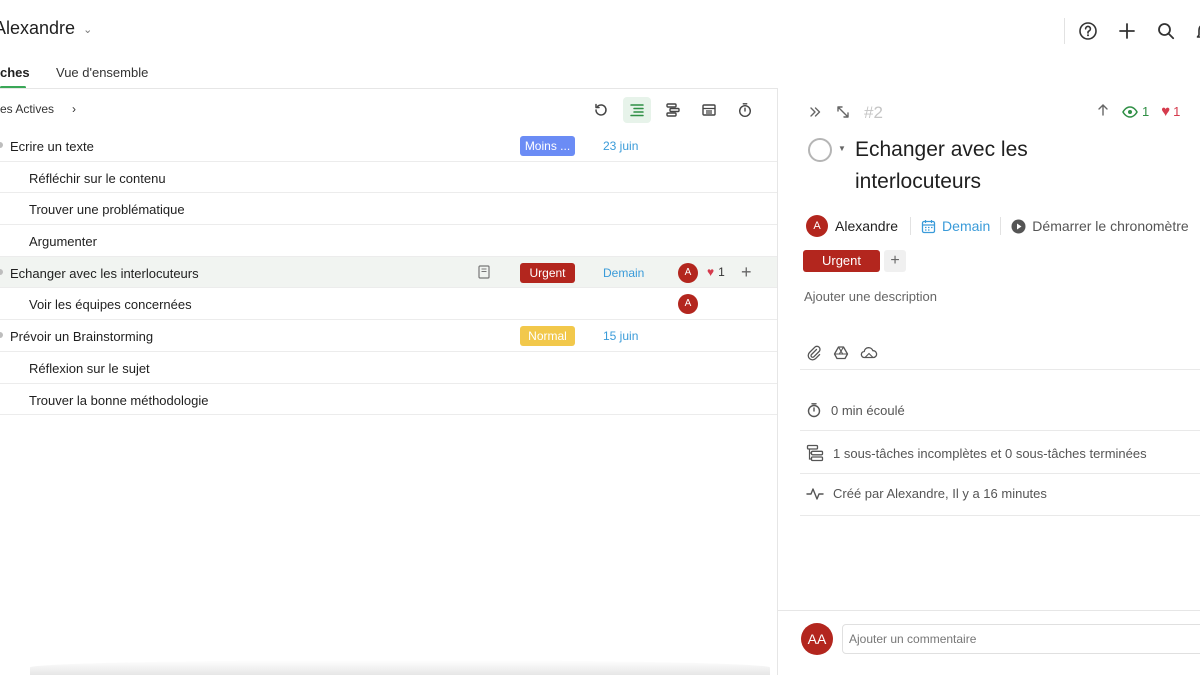  Describe the element at coordinates (815, 493) in the screenshot. I see `activity-icon` at that location.